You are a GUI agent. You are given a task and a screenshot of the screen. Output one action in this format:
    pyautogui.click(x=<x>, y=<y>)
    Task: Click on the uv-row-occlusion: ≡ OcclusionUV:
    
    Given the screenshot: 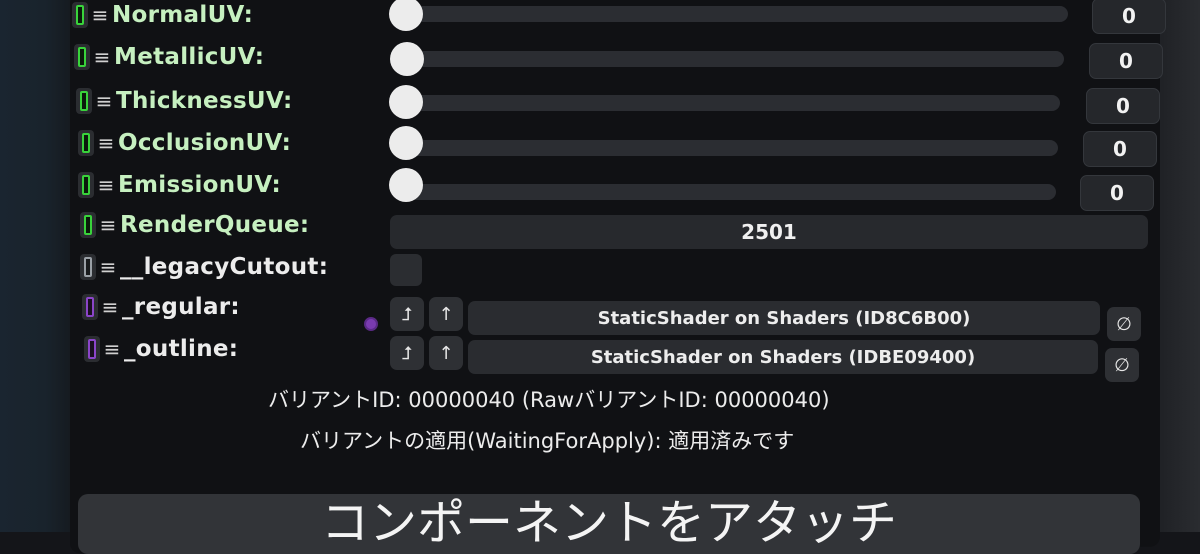 What is the action you would take?
    pyautogui.click(x=184, y=143)
    